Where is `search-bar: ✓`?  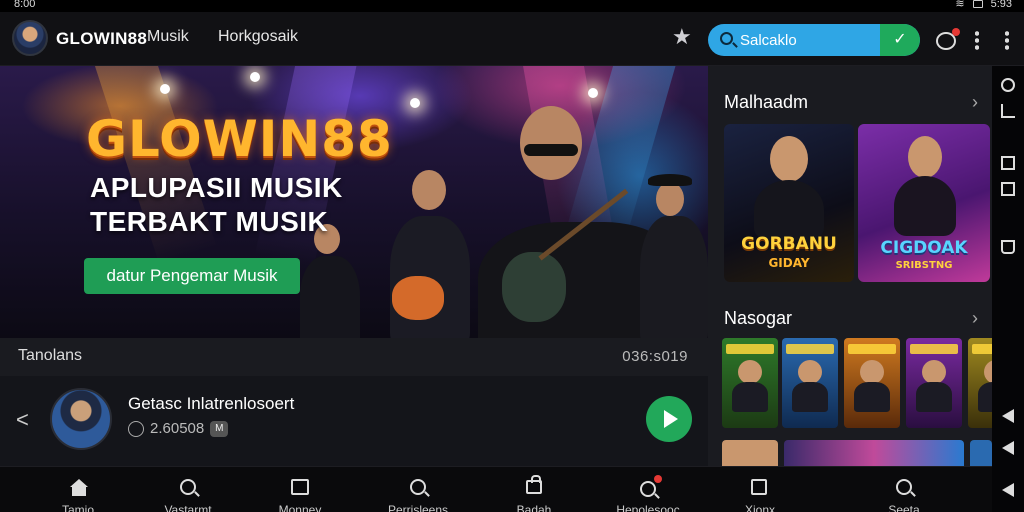
search-bar: ✓ is located at coordinates (814, 40).